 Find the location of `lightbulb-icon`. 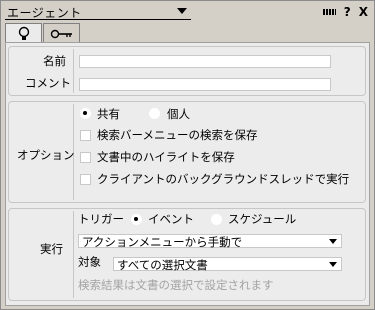

lightbulb-icon is located at coordinates (24, 33).